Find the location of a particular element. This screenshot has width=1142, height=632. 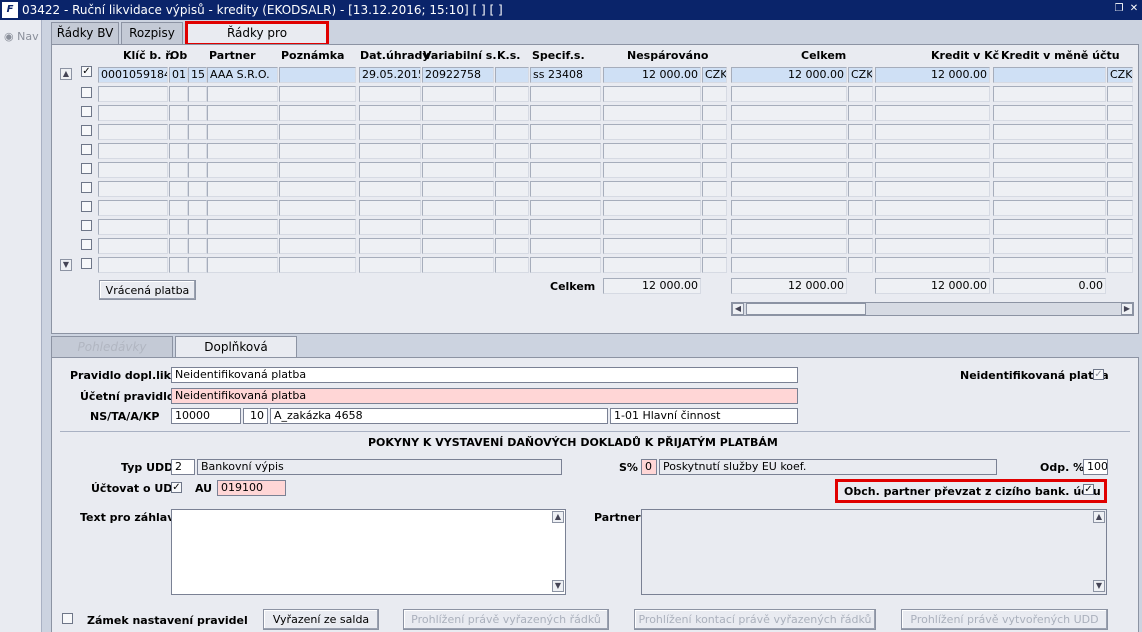

scroll-right-icon: ▶ is located at coordinates (1127, 309).